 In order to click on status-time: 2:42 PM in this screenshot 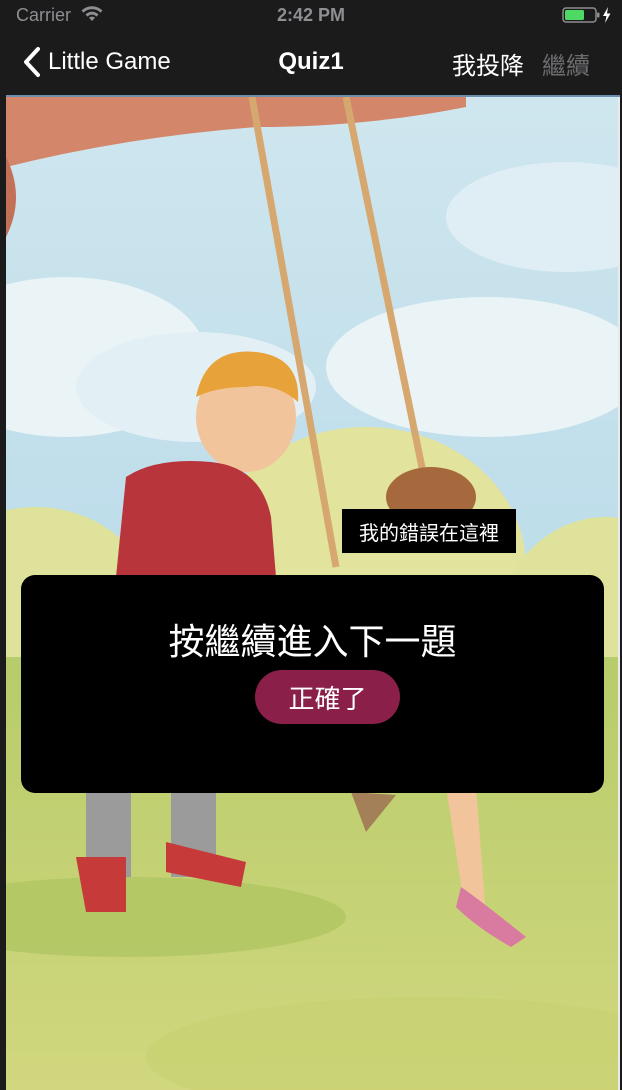, I will do `click(311, 15)`.